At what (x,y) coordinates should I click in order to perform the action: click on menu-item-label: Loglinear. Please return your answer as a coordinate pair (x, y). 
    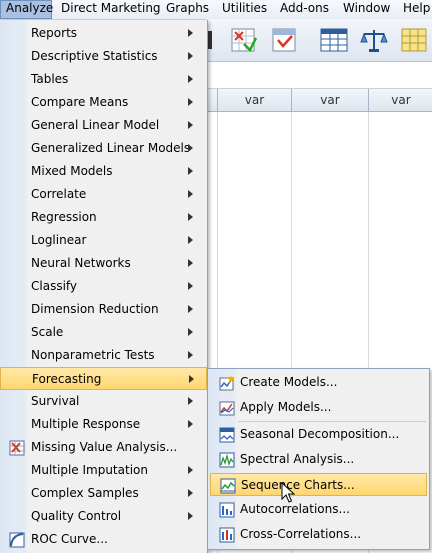
    Looking at the image, I should click on (59, 240).